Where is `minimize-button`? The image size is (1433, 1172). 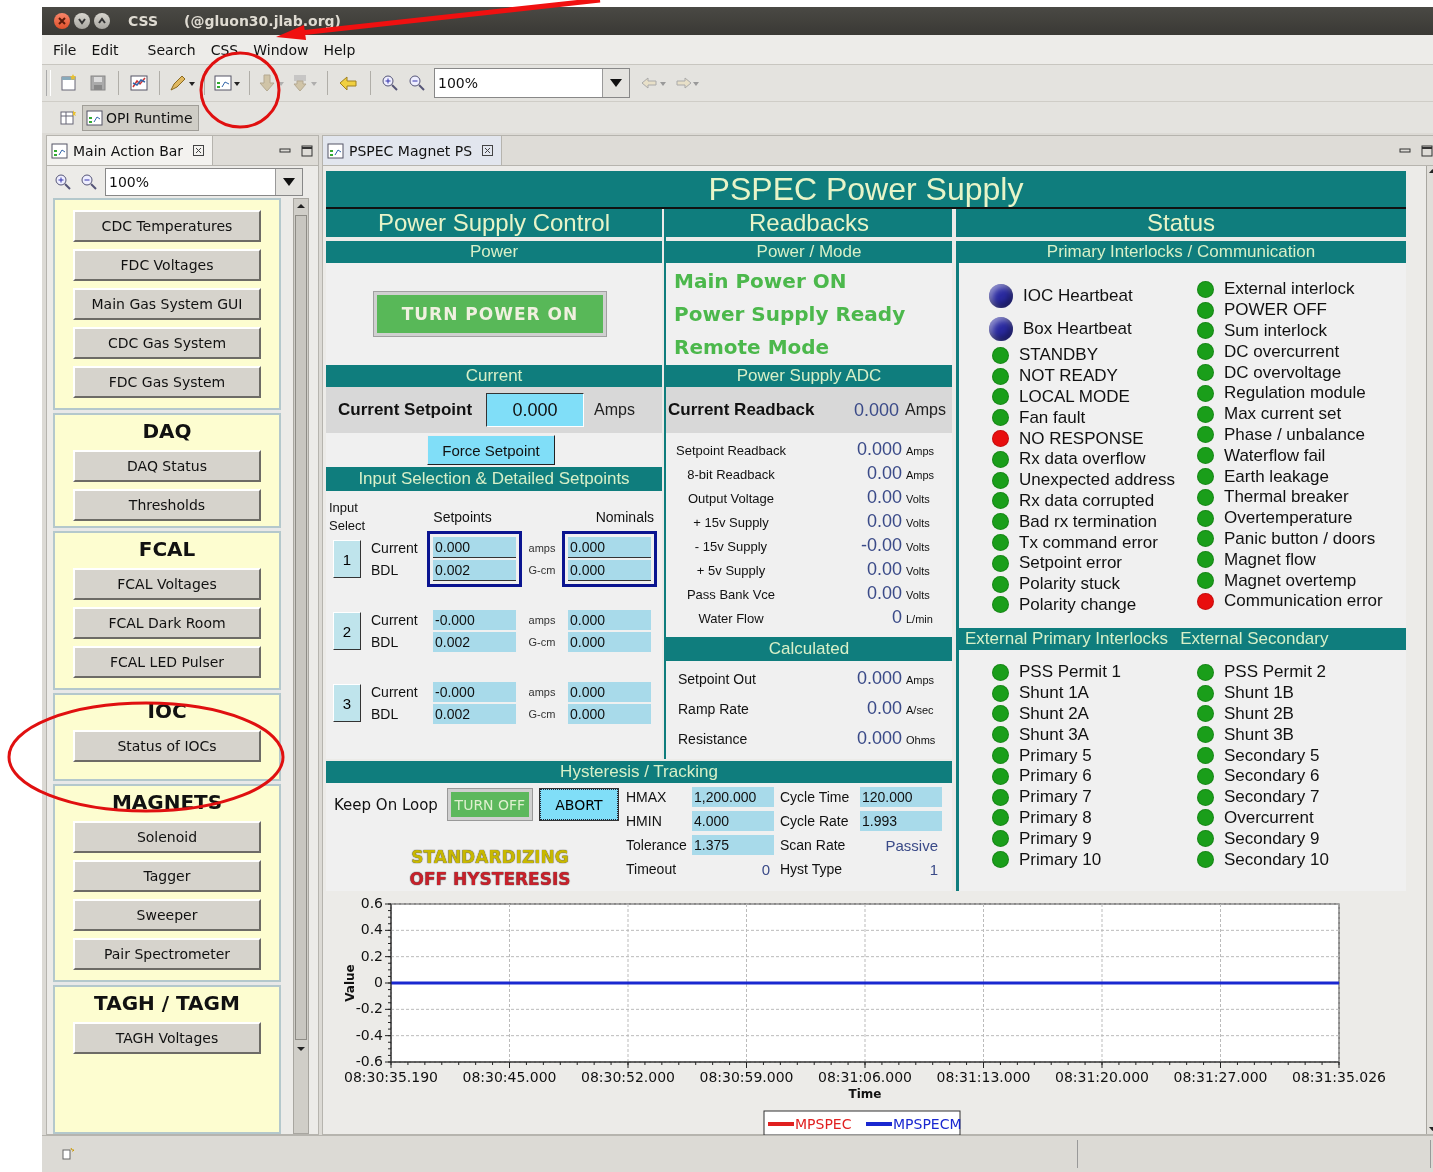 minimize-button is located at coordinates (82, 21).